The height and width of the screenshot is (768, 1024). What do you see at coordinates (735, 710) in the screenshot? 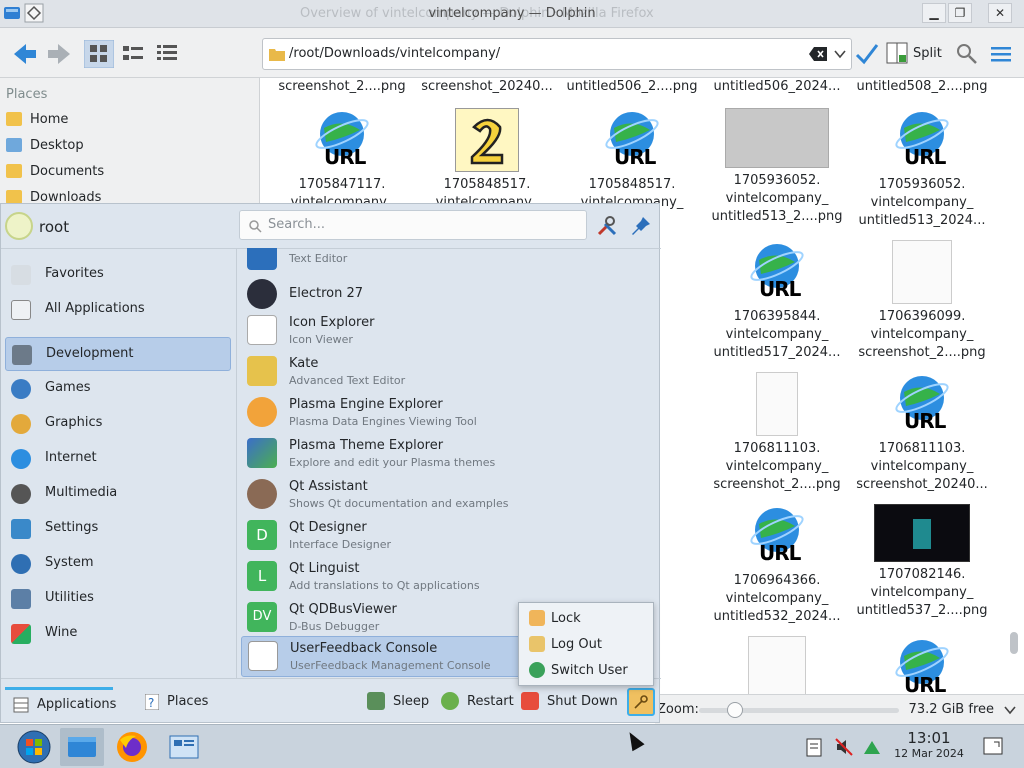
I see `zoom-slider-handle` at bounding box center [735, 710].